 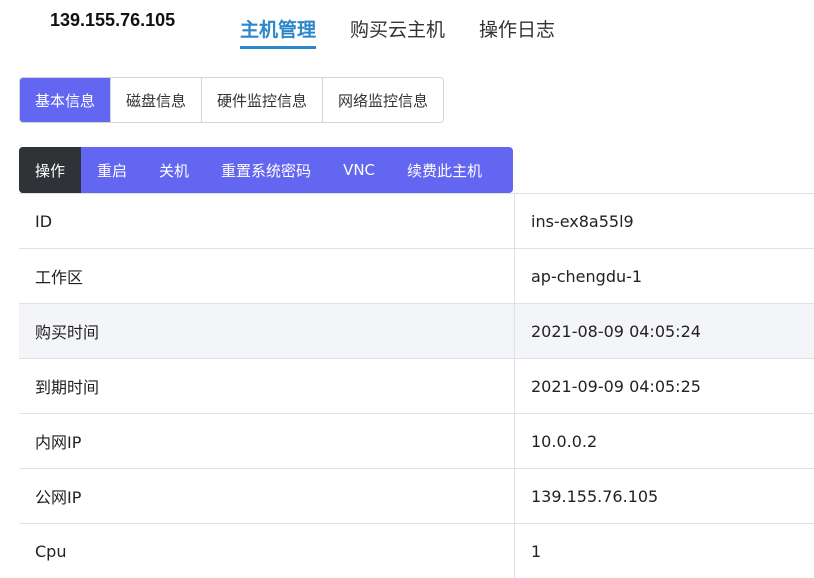 What do you see at coordinates (664, 386) in the screenshot?
I see `row-value: 2021-09-09 04:05:25` at bounding box center [664, 386].